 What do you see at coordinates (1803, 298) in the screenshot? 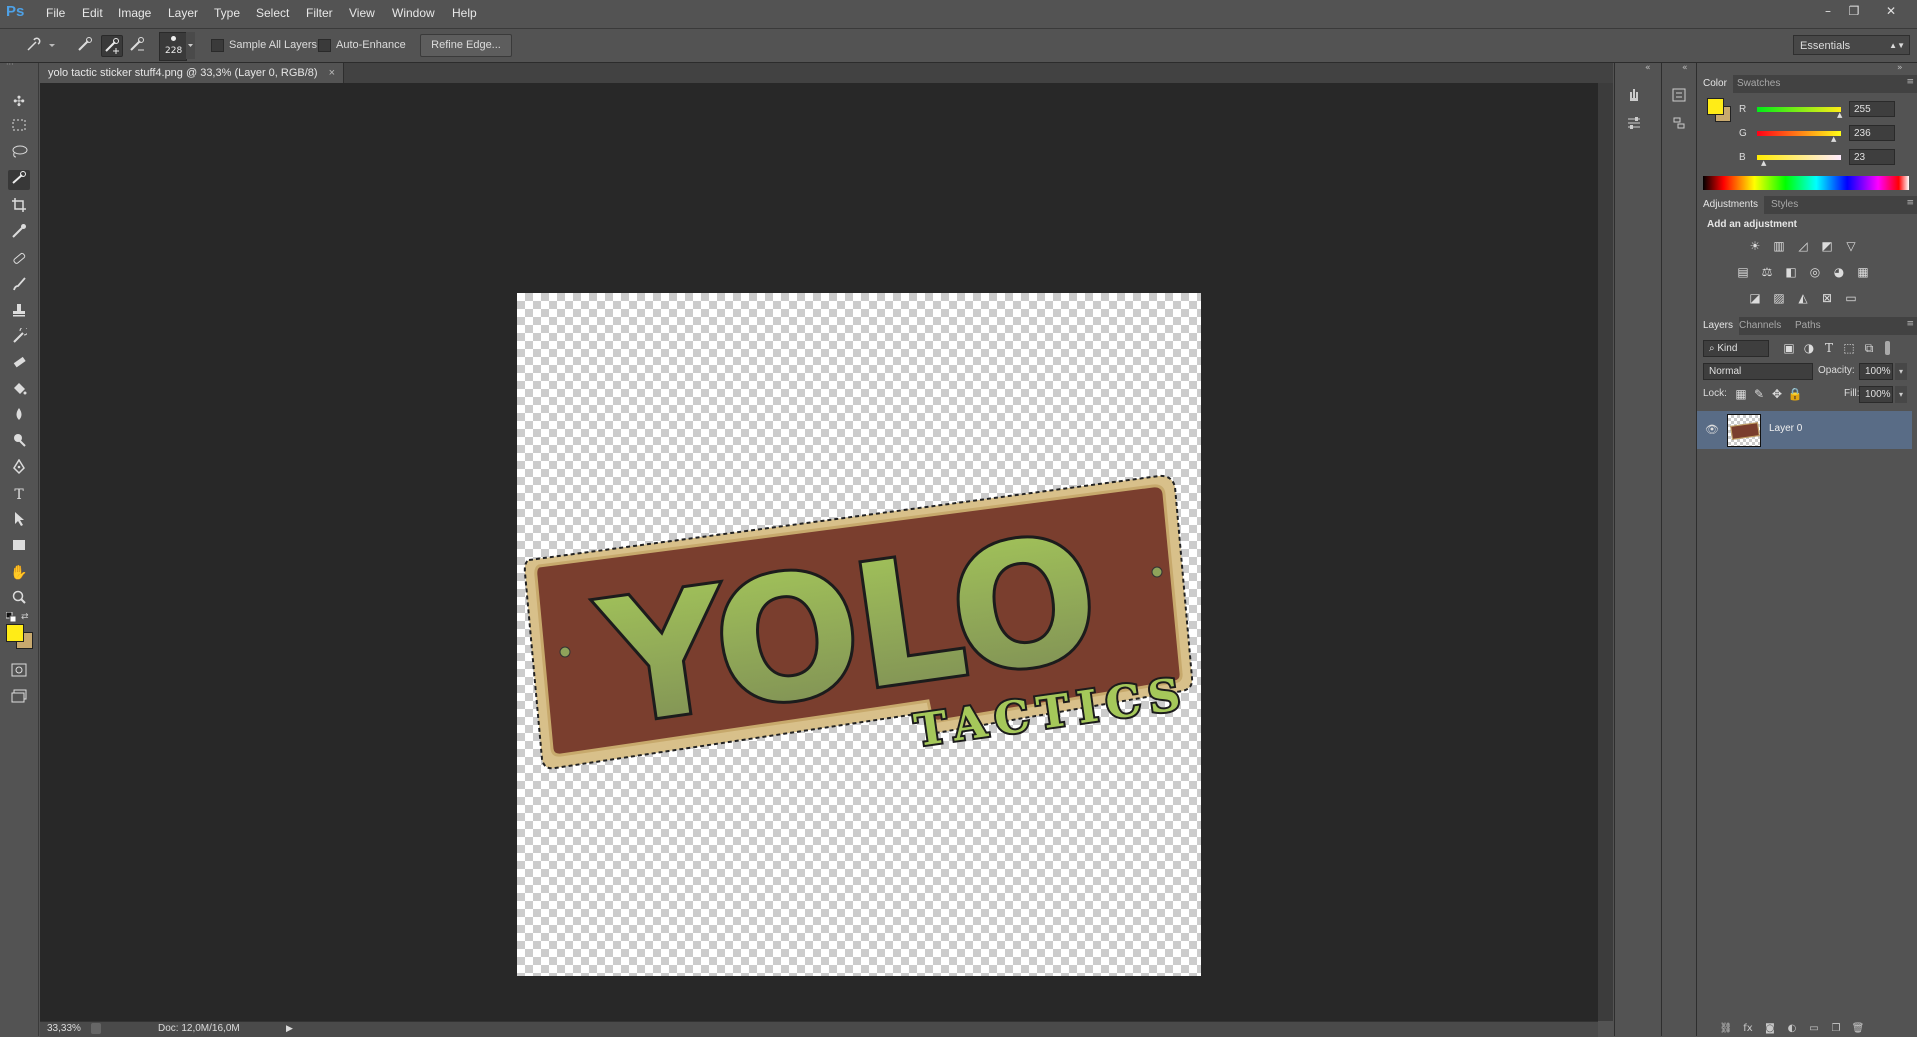
I see `threshold-icon: ◭` at bounding box center [1803, 298].